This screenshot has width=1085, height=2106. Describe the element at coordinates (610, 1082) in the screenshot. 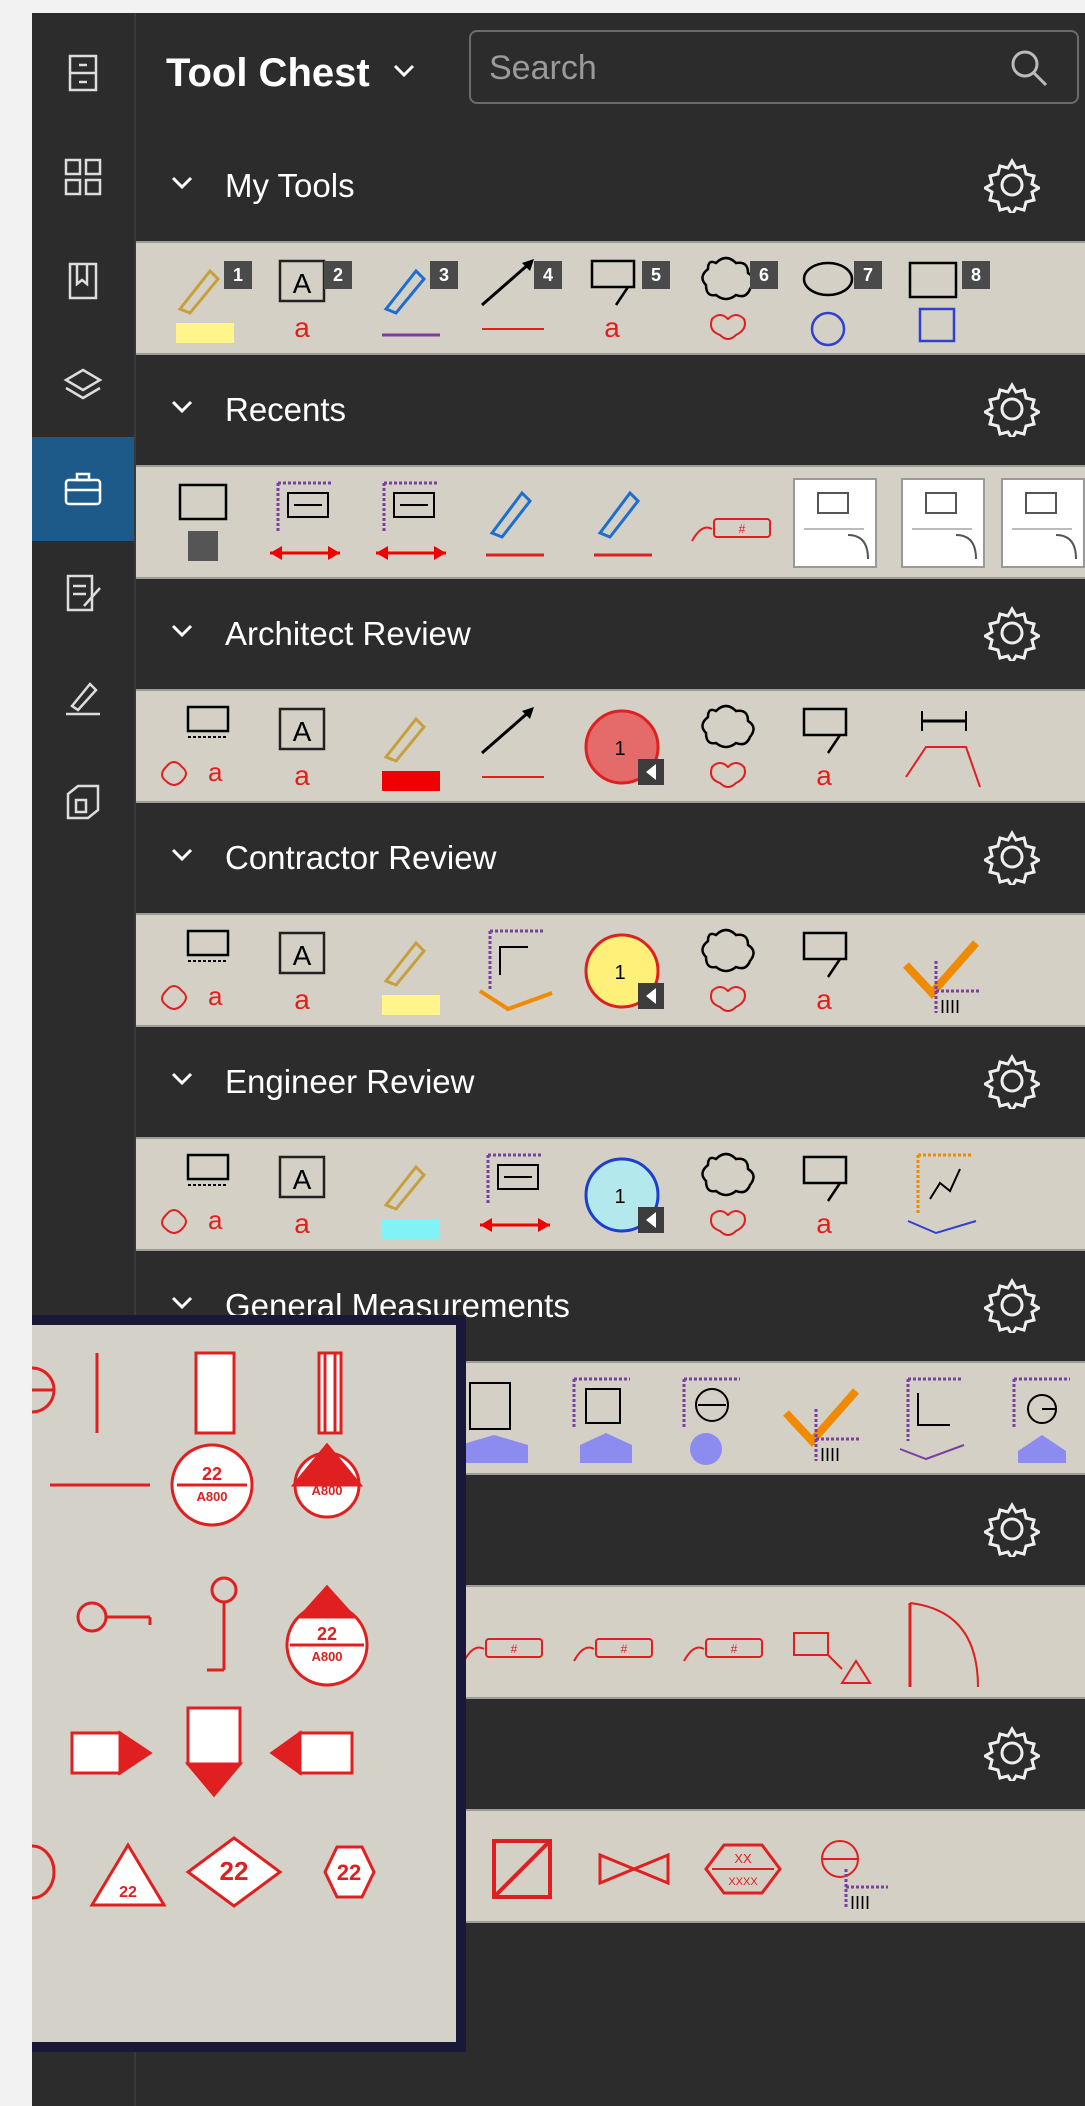

I see `section-header: Engineer Review` at that location.